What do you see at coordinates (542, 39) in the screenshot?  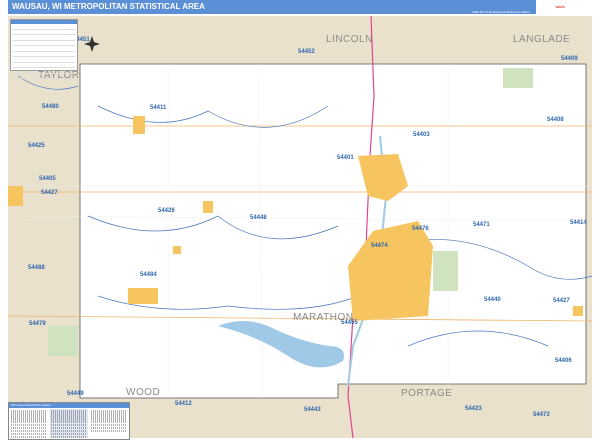 I see `county-label: LANGLADE` at bounding box center [542, 39].